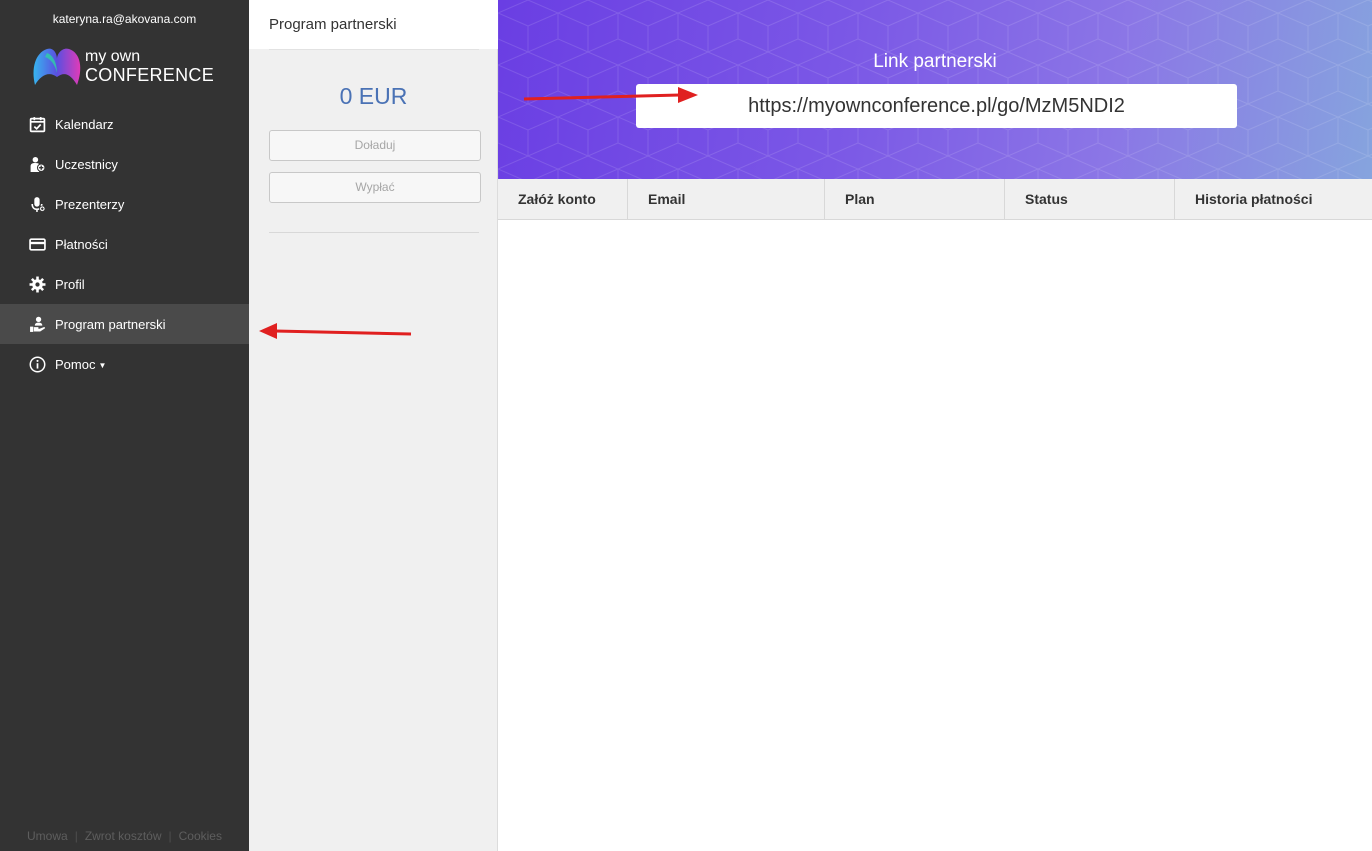 The image size is (1372, 851). Describe the element at coordinates (915, 199) in the screenshot. I see `column-header-plan: Plan` at that location.